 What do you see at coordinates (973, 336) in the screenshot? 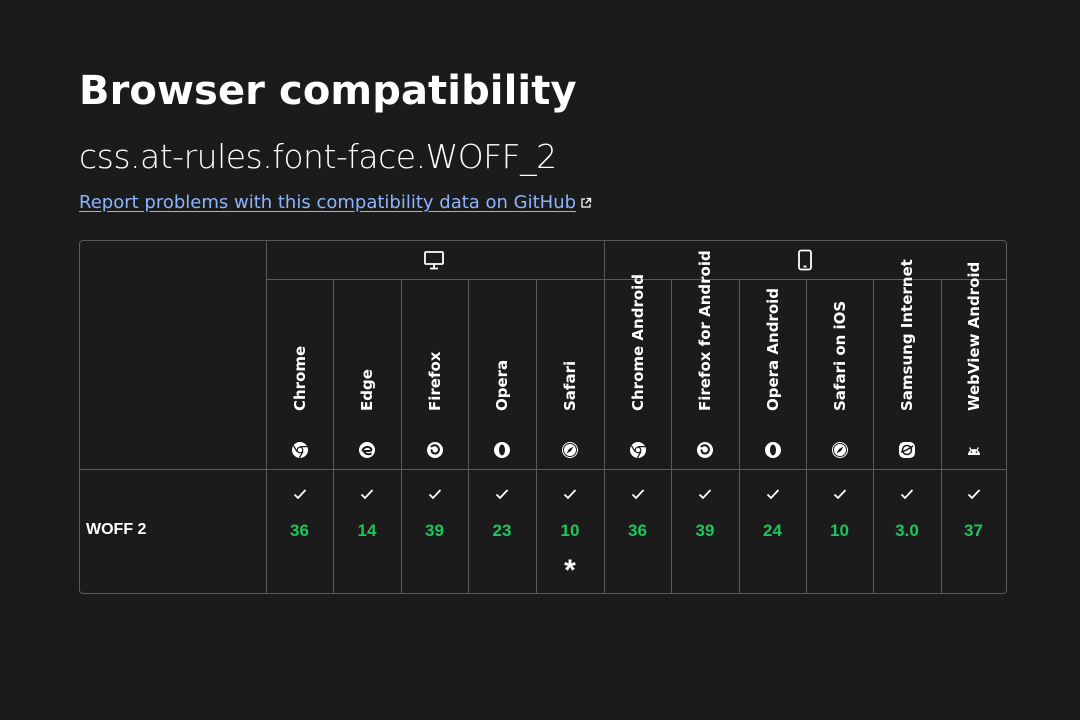
I see `browser-name: WebView Android` at bounding box center [973, 336].